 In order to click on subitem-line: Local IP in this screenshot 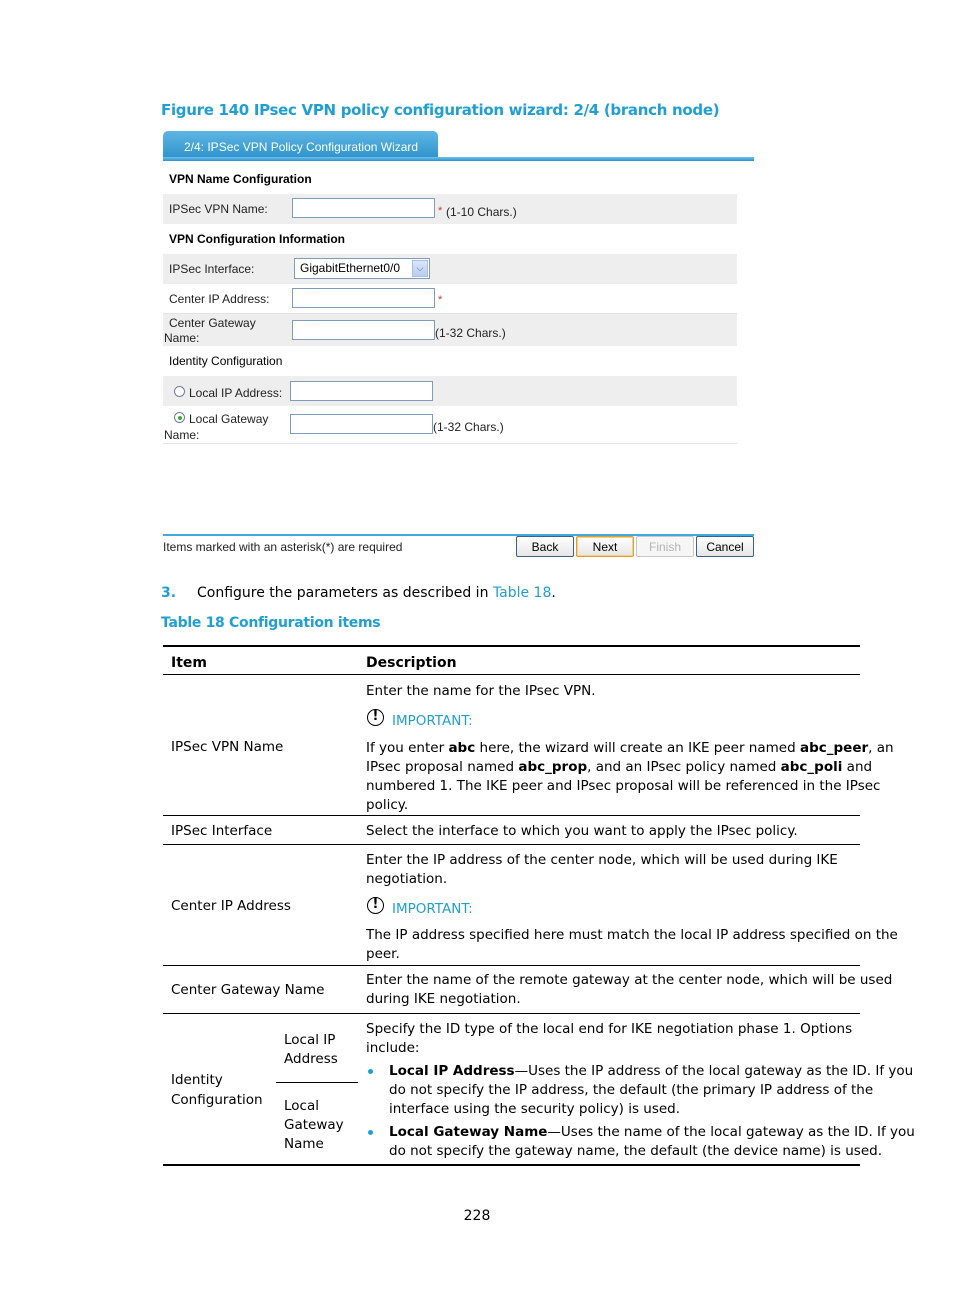, I will do `click(310, 1040)`.